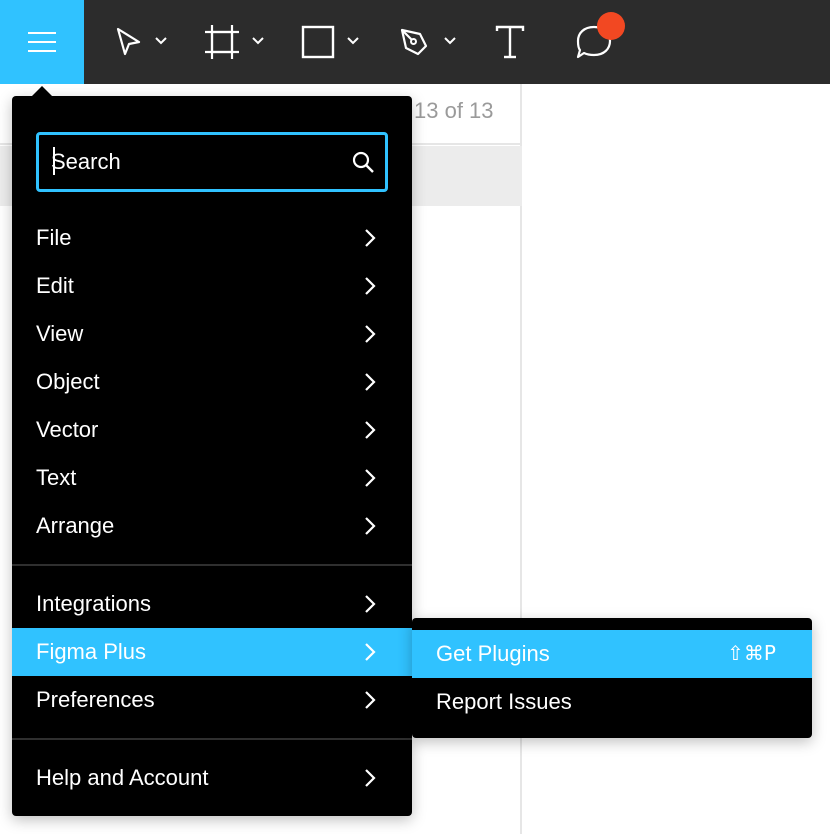 This screenshot has width=830, height=834. Describe the element at coordinates (95, 699) in the screenshot. I see `menu-item-label: Preferences` at that location.